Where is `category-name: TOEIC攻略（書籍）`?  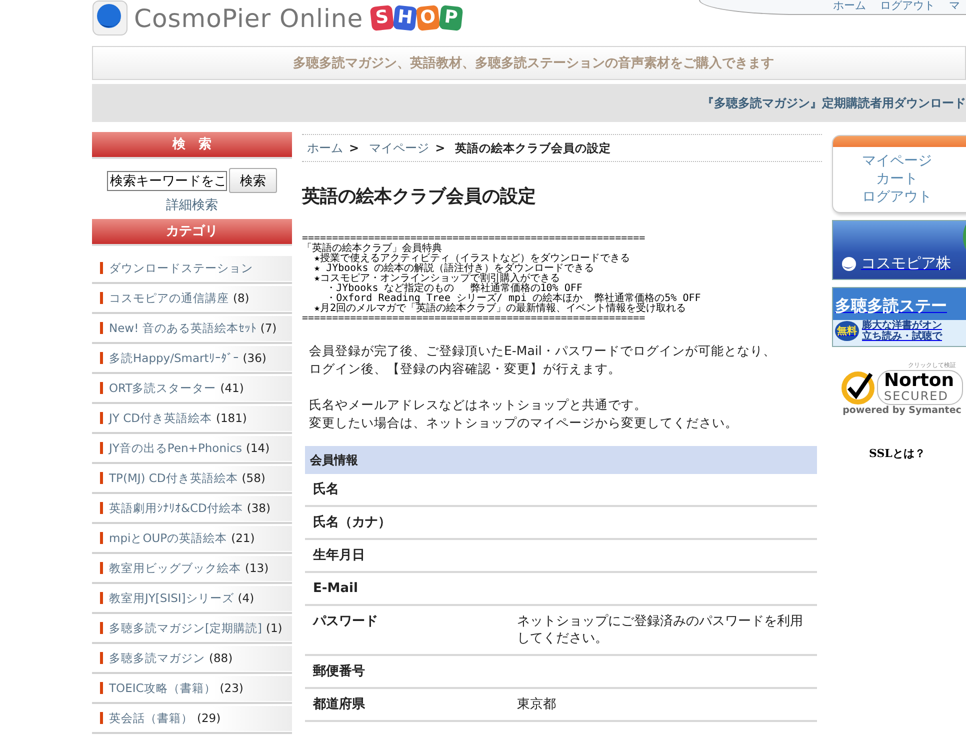
category-name: TOEIC攻略（書籍） is located at coordinates (162, 688).